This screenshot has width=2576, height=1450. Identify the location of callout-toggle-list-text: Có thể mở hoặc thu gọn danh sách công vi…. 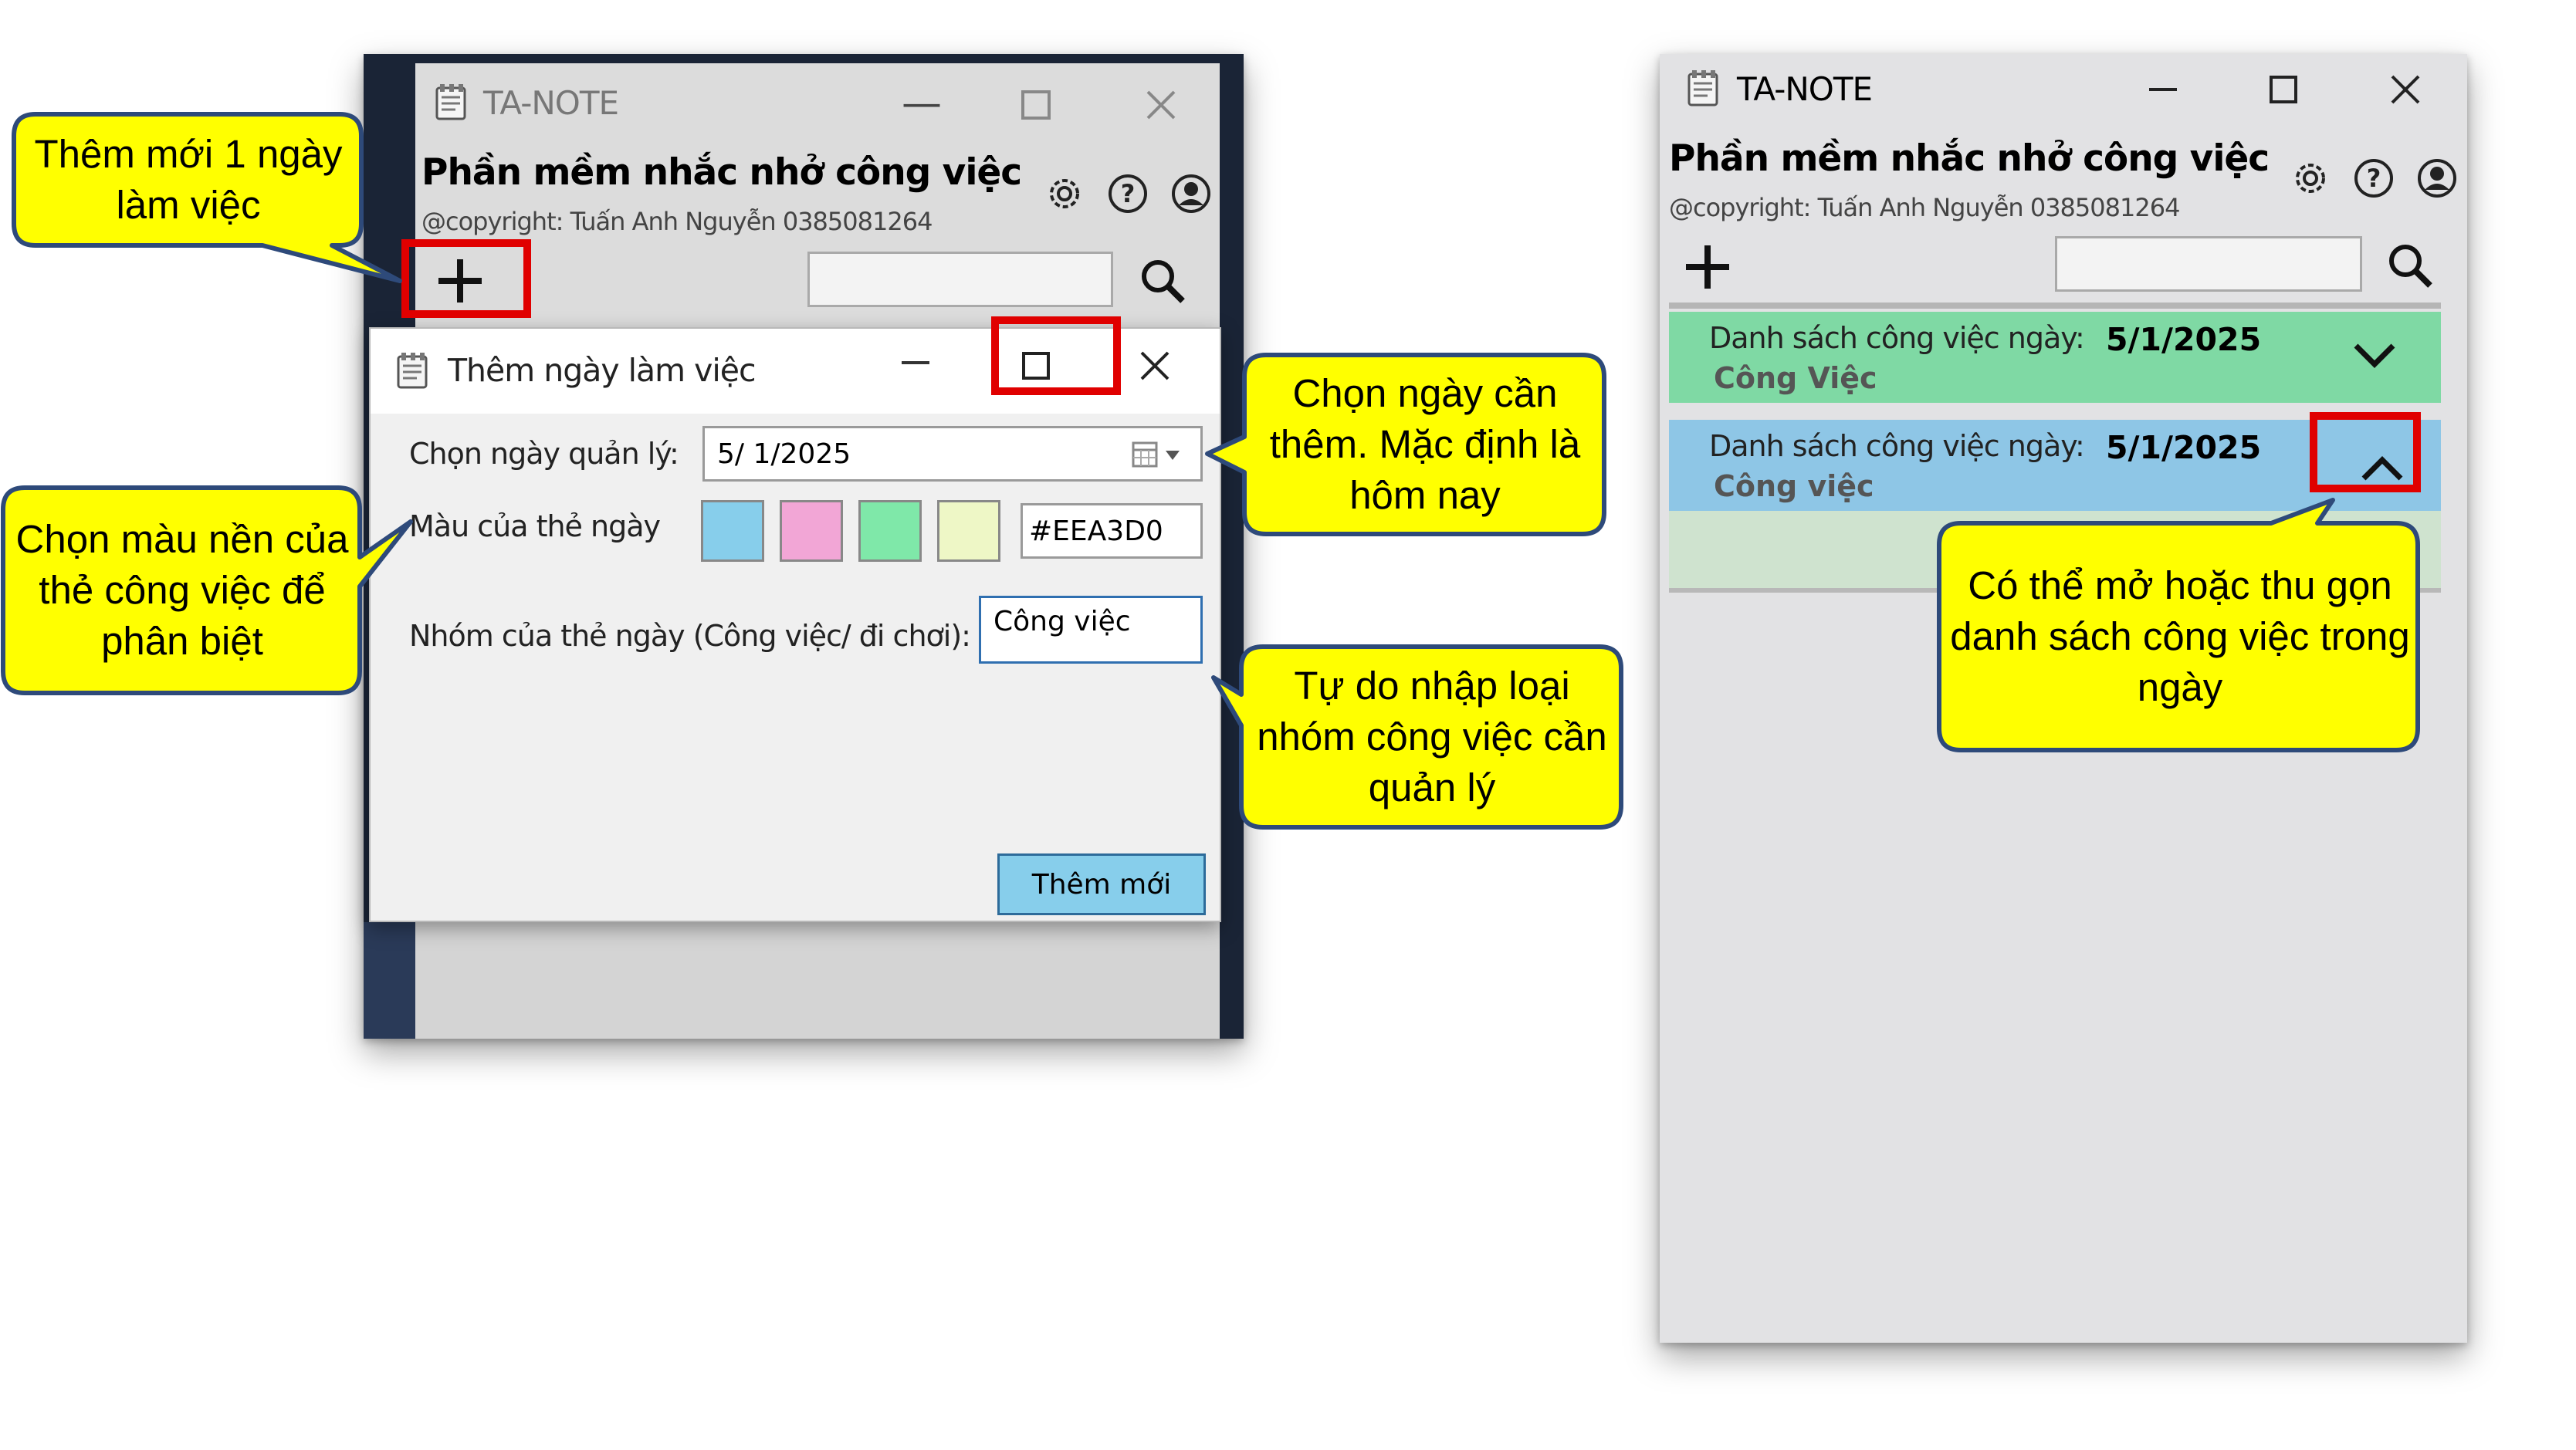
(2180, 636).